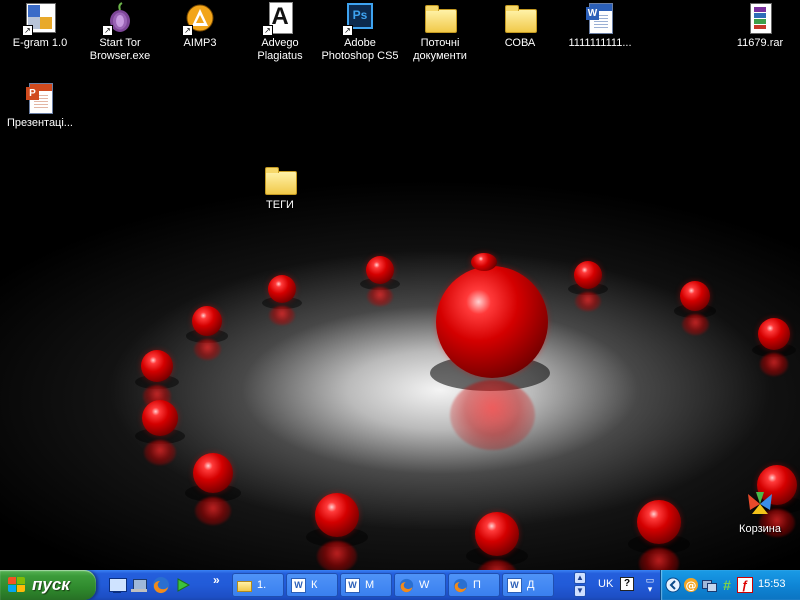 This screenshot has width=800, height=600. What do you see at coordinates (520, 43) in the screenshot?
I see `desktop-icon-label: СОВА` at bounding box center [520, 43].